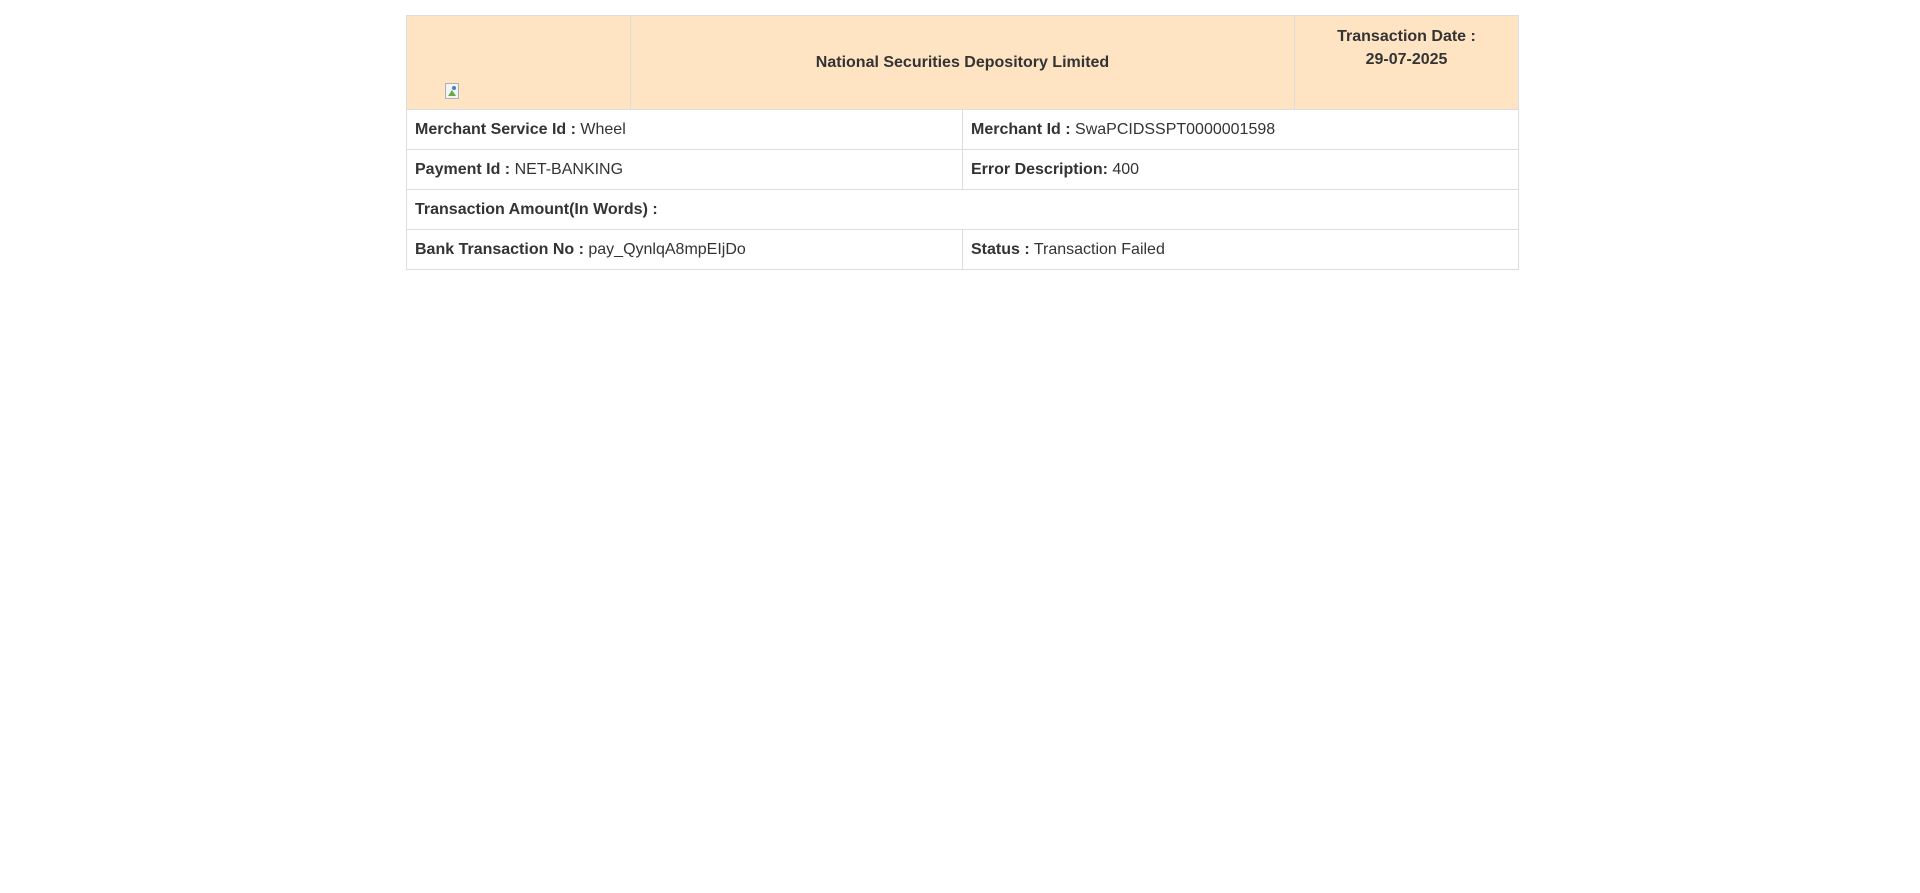  What do you see at coordinates (463, 169) in the screenshot?
I see `payment-id-label: Payment Id :` at bounding box center [463, 169].